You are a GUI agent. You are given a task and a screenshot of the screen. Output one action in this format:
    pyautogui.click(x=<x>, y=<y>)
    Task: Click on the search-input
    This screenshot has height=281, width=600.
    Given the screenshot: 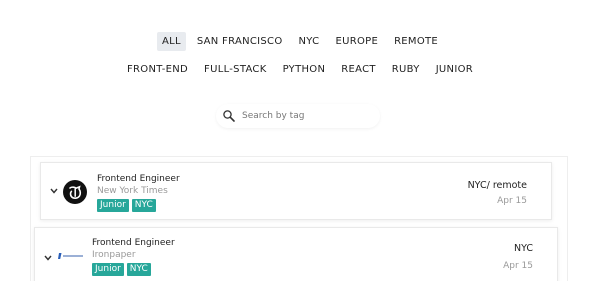 What is the action you would take?
    pyautogui.click(x=307, y=116)
    